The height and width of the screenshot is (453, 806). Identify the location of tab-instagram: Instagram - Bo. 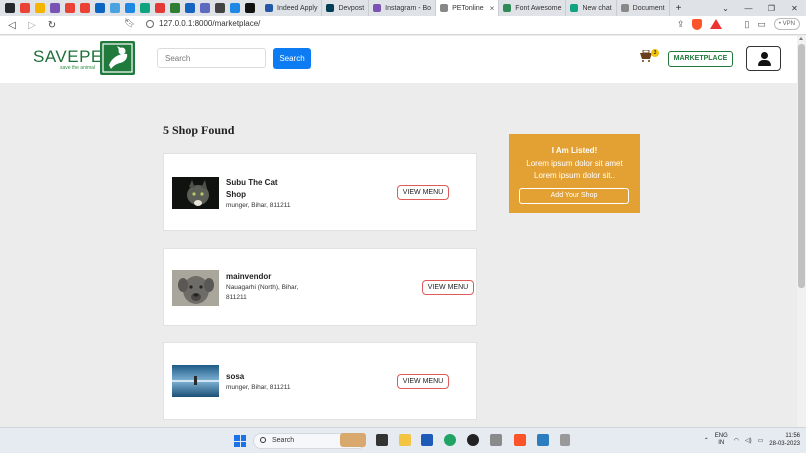
(403, 8).